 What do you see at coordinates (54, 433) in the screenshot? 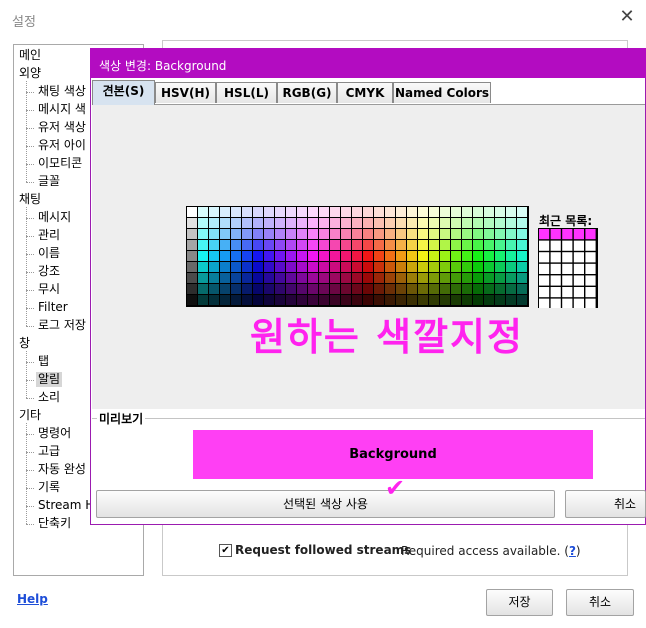
I see `sidebar-item-22: 명령어` at bounding box center [54, 433].